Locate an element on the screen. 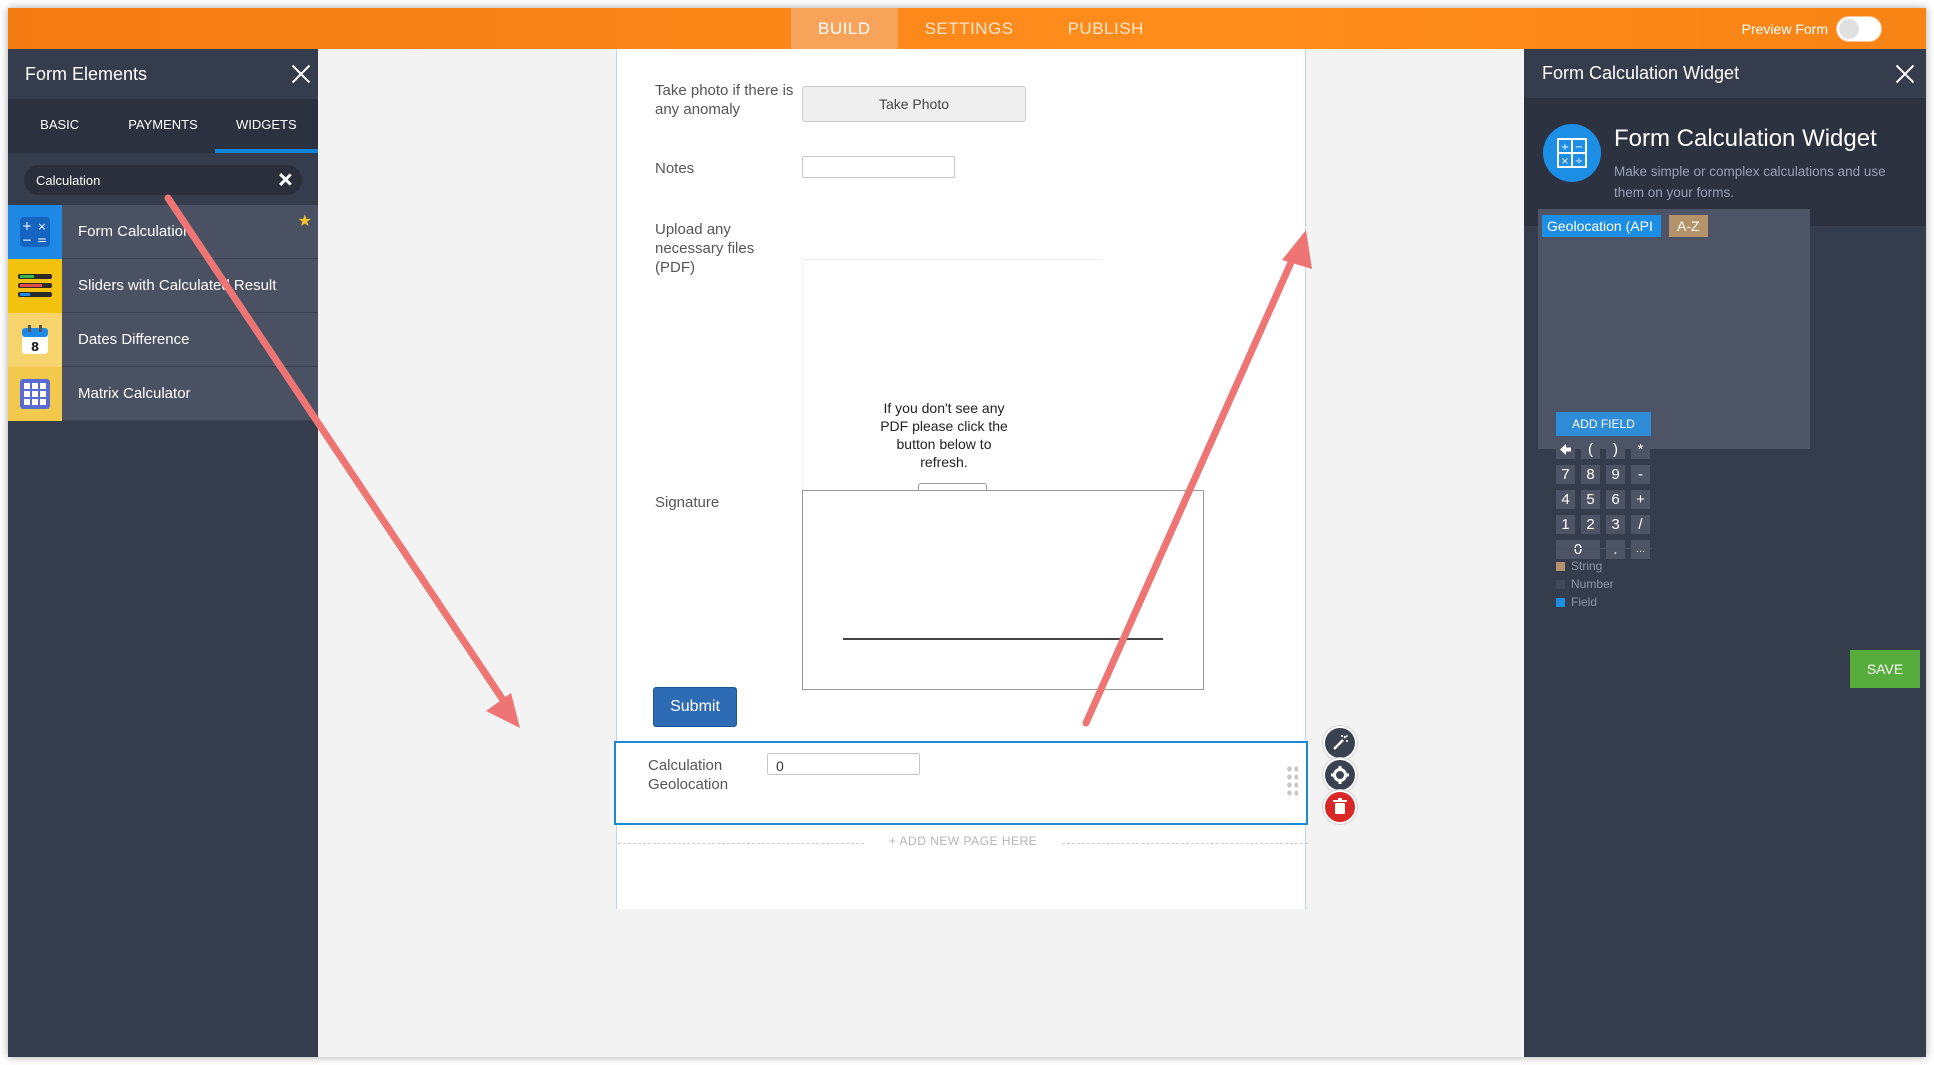 This screenshot has width=1934, height=1065. field-chip: Geolocation (API is located at coordinates (1601, 226).